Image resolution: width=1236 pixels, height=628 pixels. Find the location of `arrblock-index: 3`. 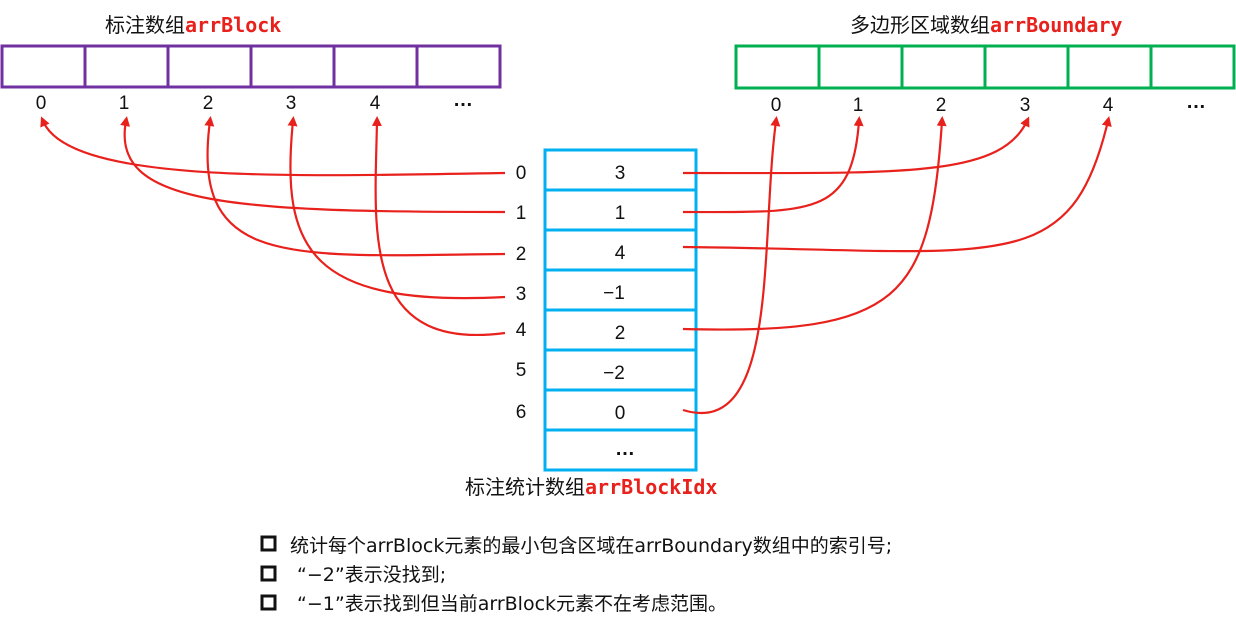

arrblock-index: 3 is located at coordinates (291, 103).